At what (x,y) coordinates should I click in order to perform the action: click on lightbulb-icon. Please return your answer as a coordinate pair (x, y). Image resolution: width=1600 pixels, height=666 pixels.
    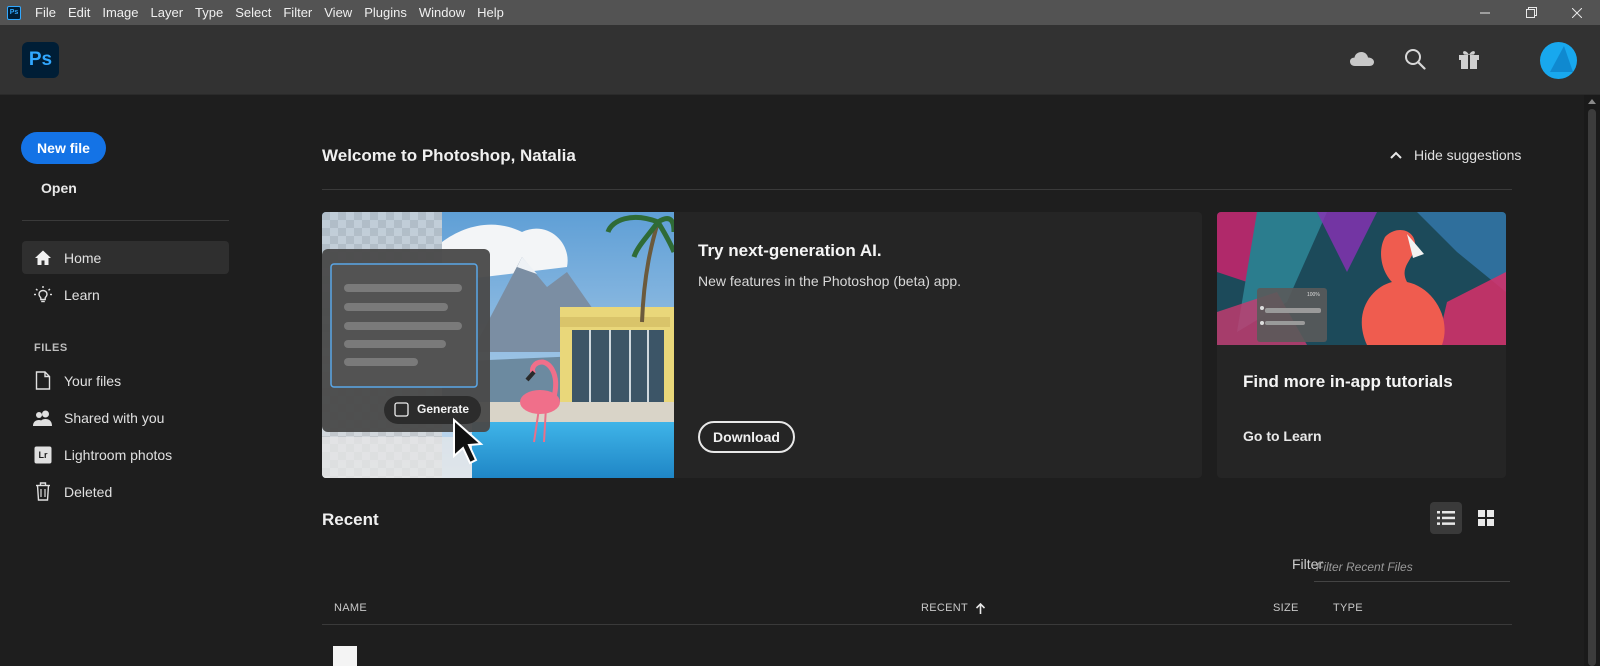
    Looking at the image, I should click on (43, 295).